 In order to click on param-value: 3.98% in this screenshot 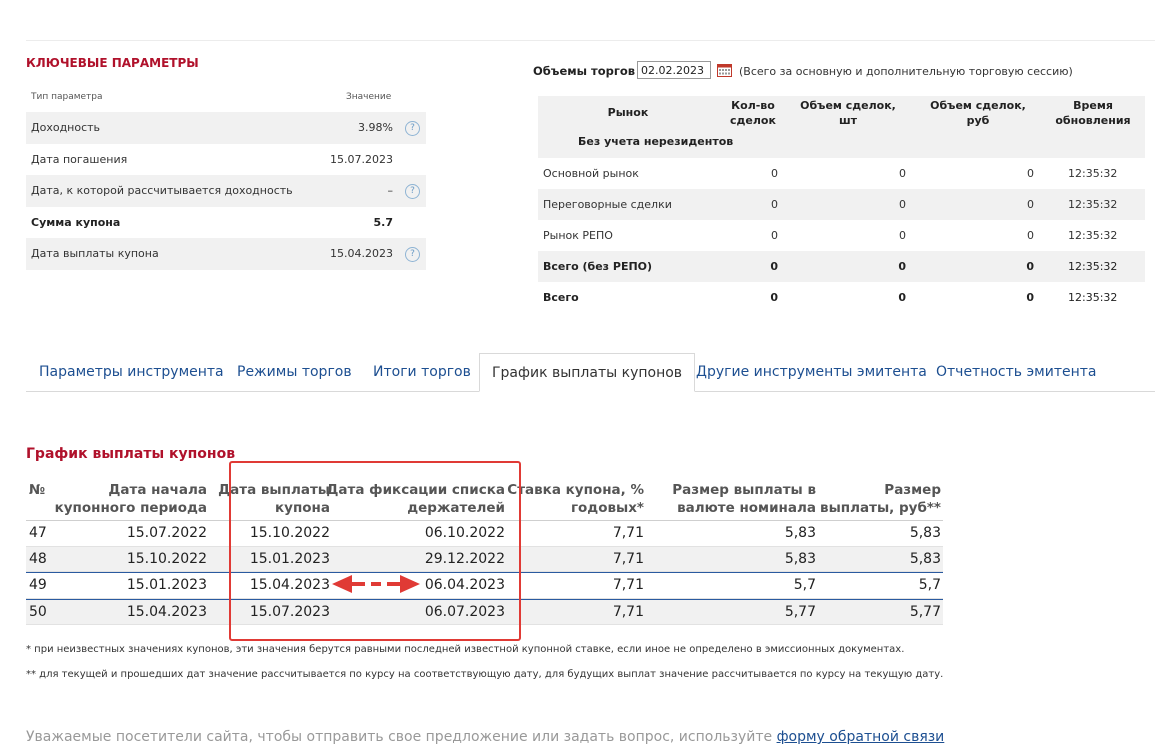, I will do `click(375, 127)`.